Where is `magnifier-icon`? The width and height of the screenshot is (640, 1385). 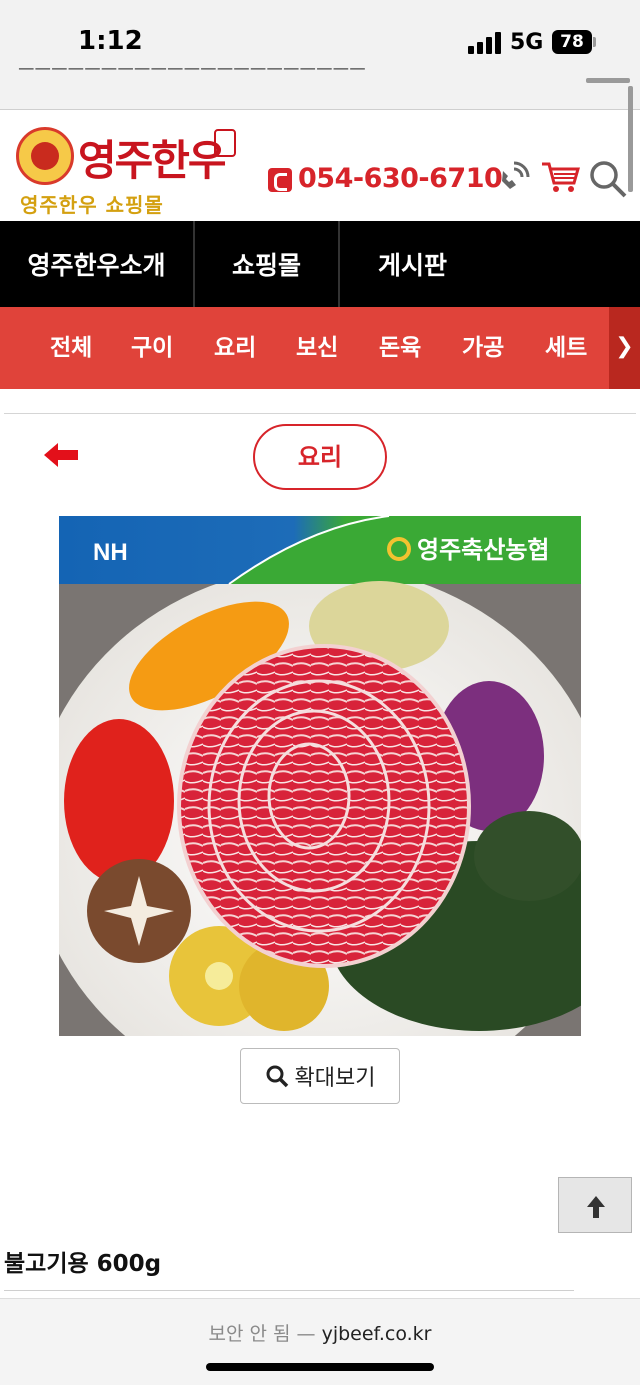 magnifier-icon is located at coordinates (277, 1076).